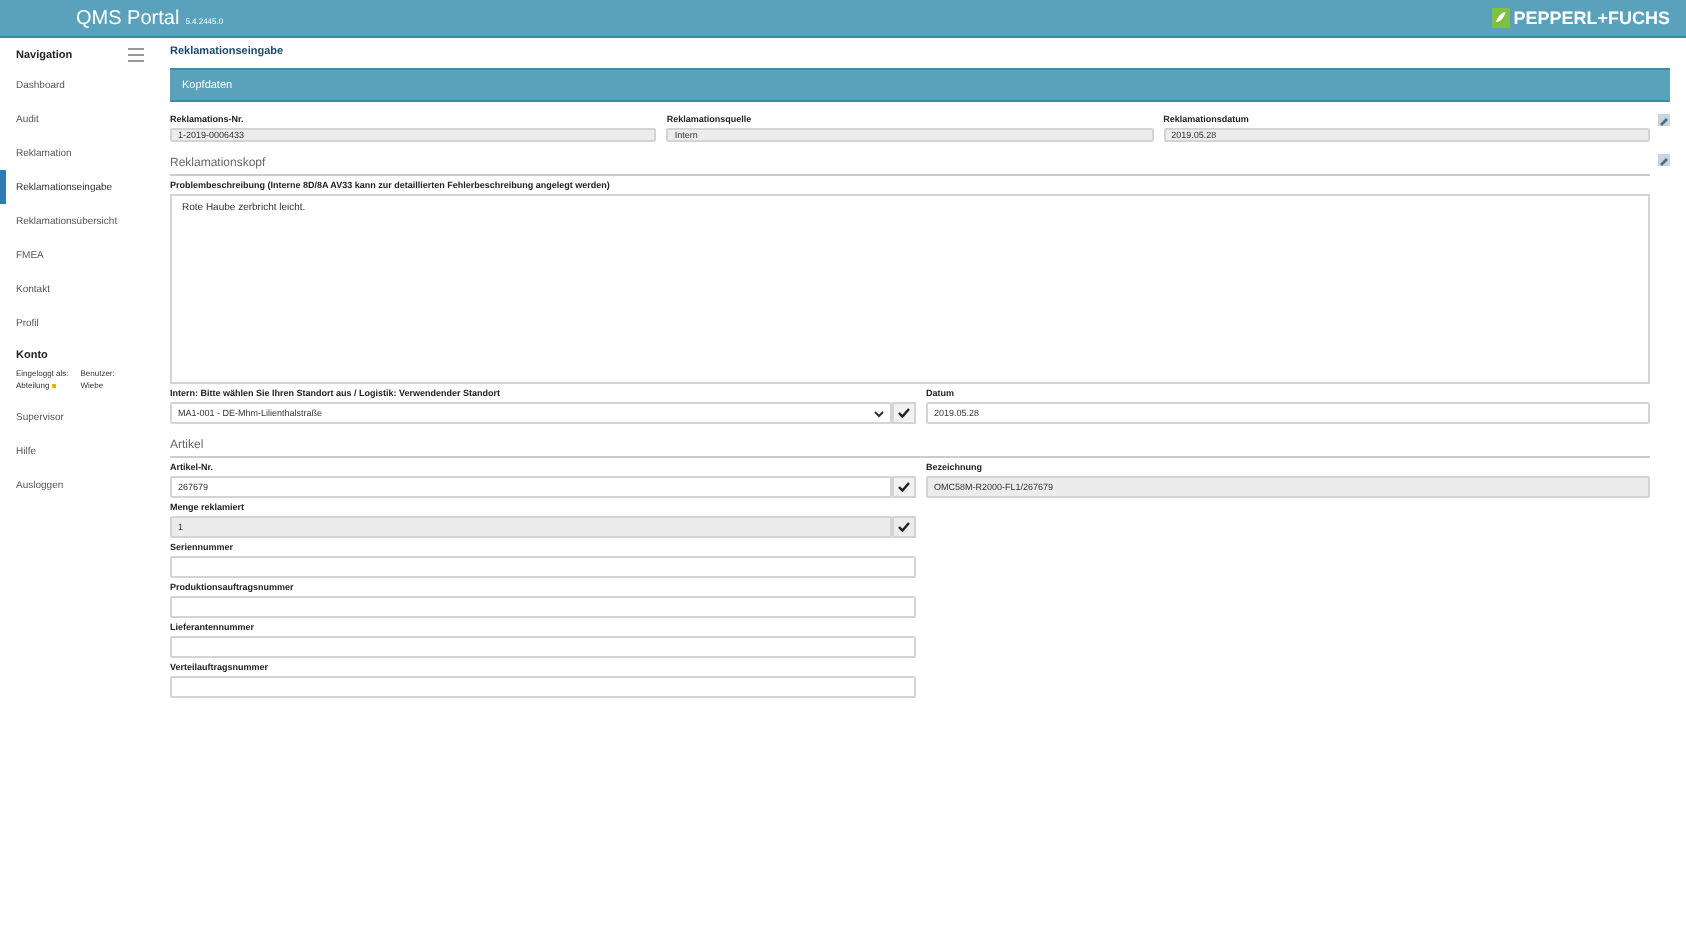  What do you see at coordinates (128, 18) in the screenshot?
I see `app-title: QMS Portal` at bounding box center [128, 18].